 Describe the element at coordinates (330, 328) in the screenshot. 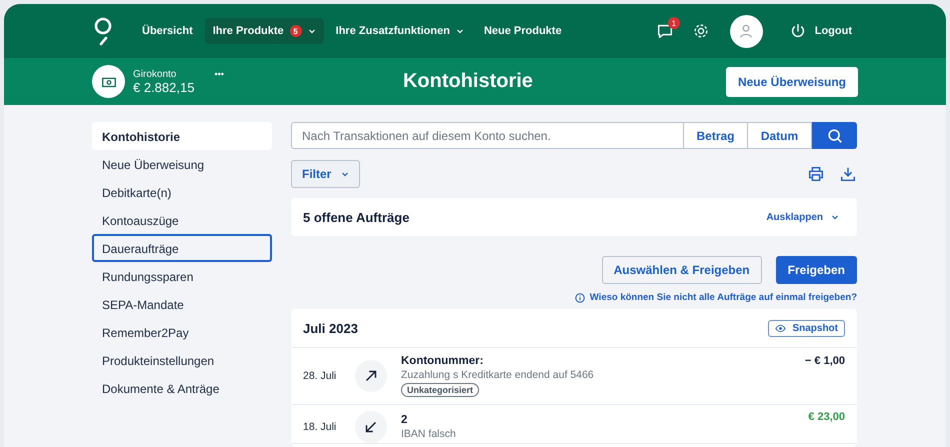

I see `month-title: Juli 2023` at that location.